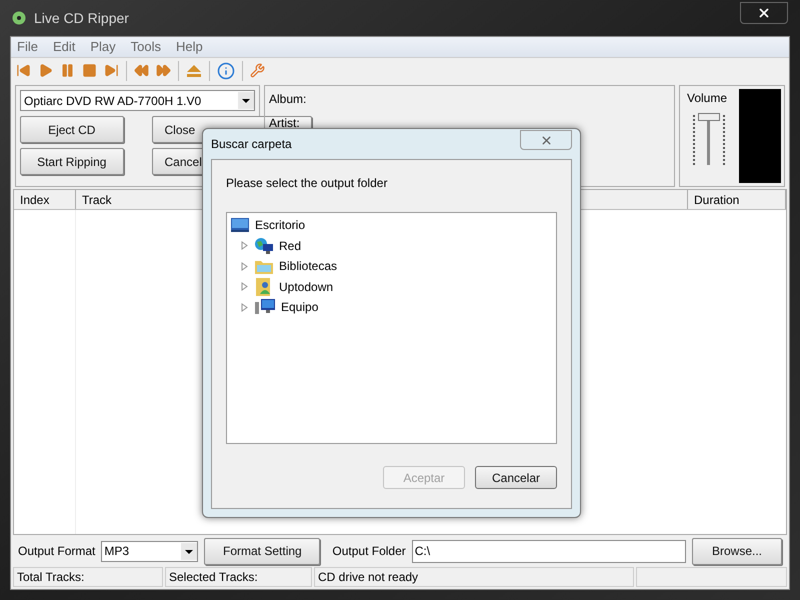 Image resolution: width=800 pixels, height=600 pixels. Describe the element at coordinates (88, 577) in the screenshot. I see `status-field: Total Tracks:` at that location.